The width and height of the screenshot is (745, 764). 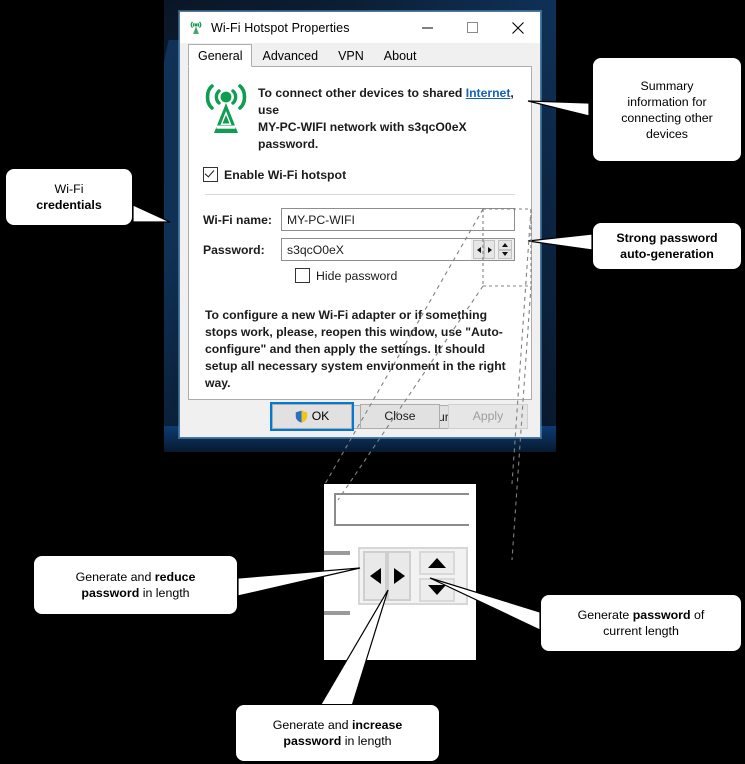 I want to click on dialog-footer: OK Close Apply, so click(x=360, y=416).